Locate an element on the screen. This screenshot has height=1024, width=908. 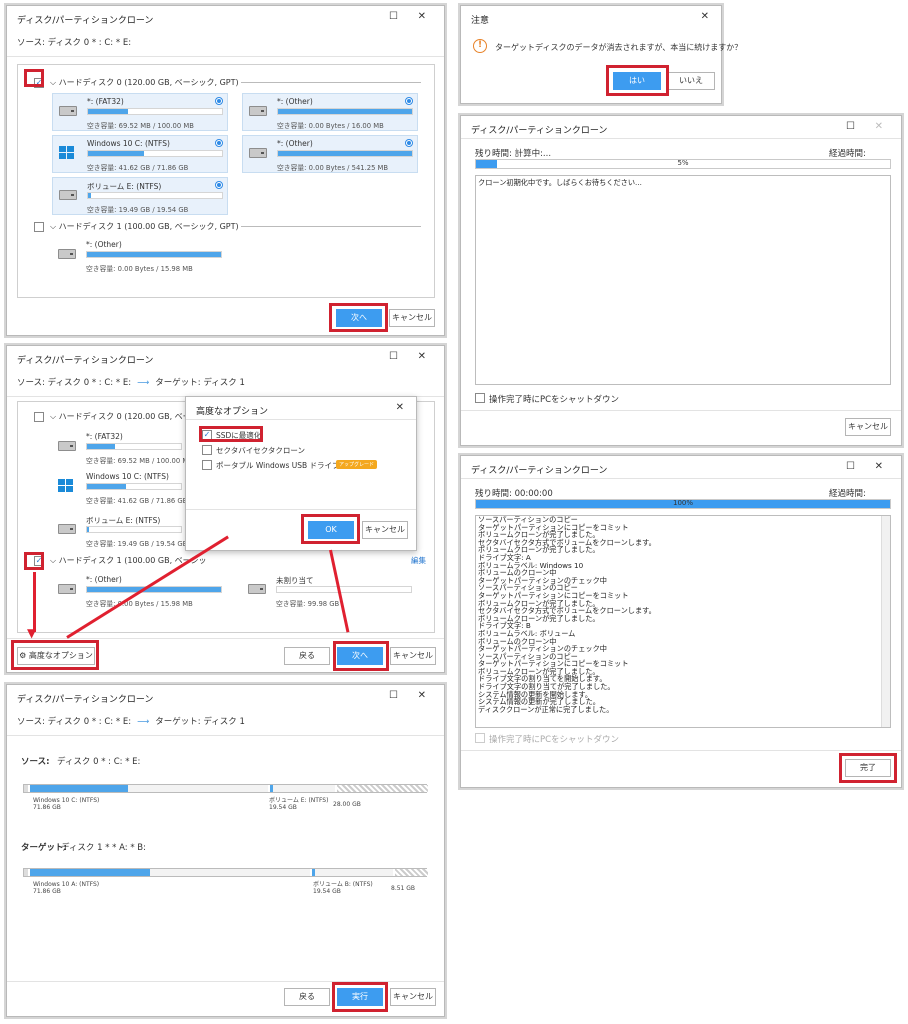
ok-button: OK is located at coordinates (331, 530).